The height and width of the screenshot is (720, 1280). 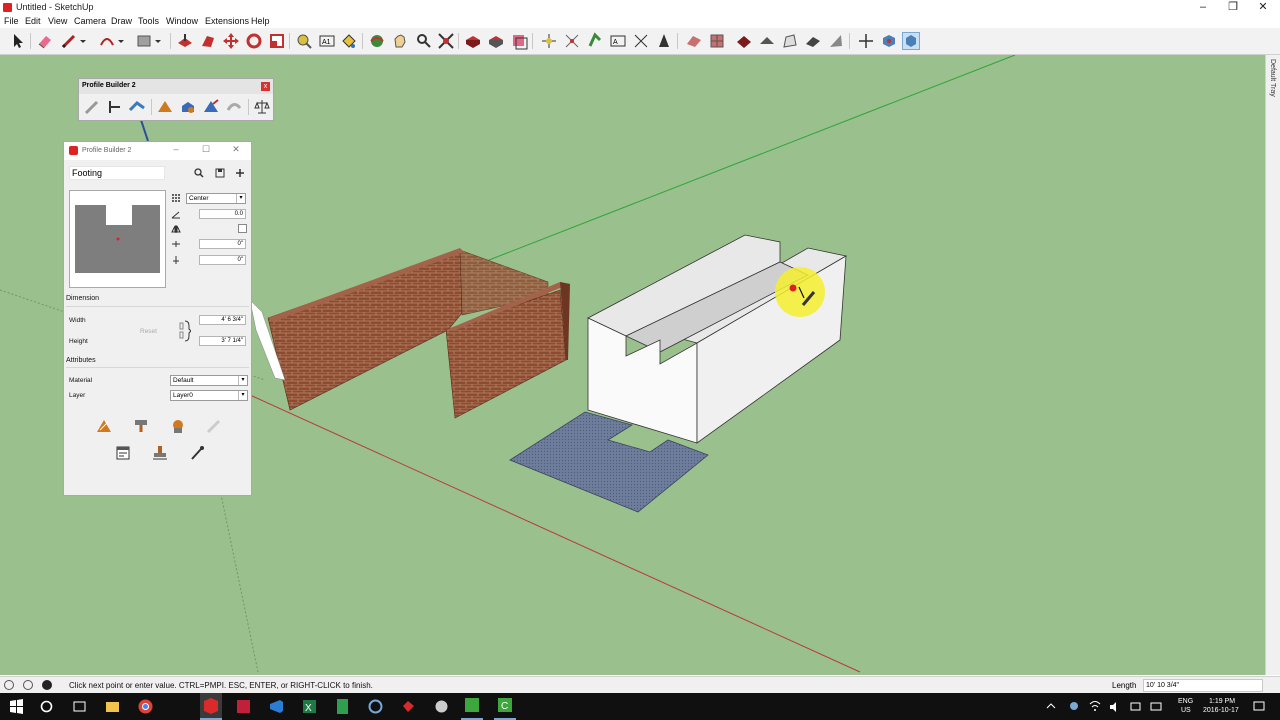 What do you see at coordinates (1272, 365) in the screenshot?
I see `default-tray-collapsed: Default Tray` at bounding box center [1272, 365].